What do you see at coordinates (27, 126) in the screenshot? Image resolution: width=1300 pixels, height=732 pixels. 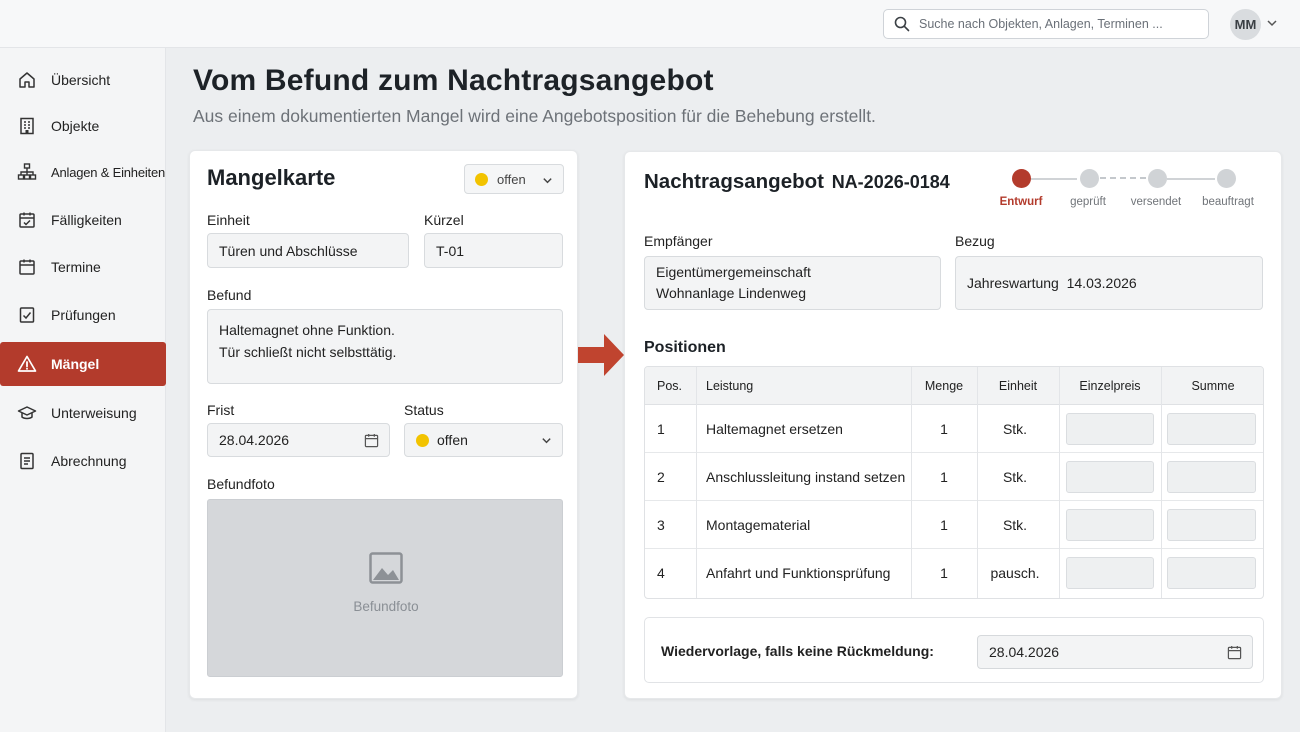 I see `building-icon` at bounding box center [27, 126].